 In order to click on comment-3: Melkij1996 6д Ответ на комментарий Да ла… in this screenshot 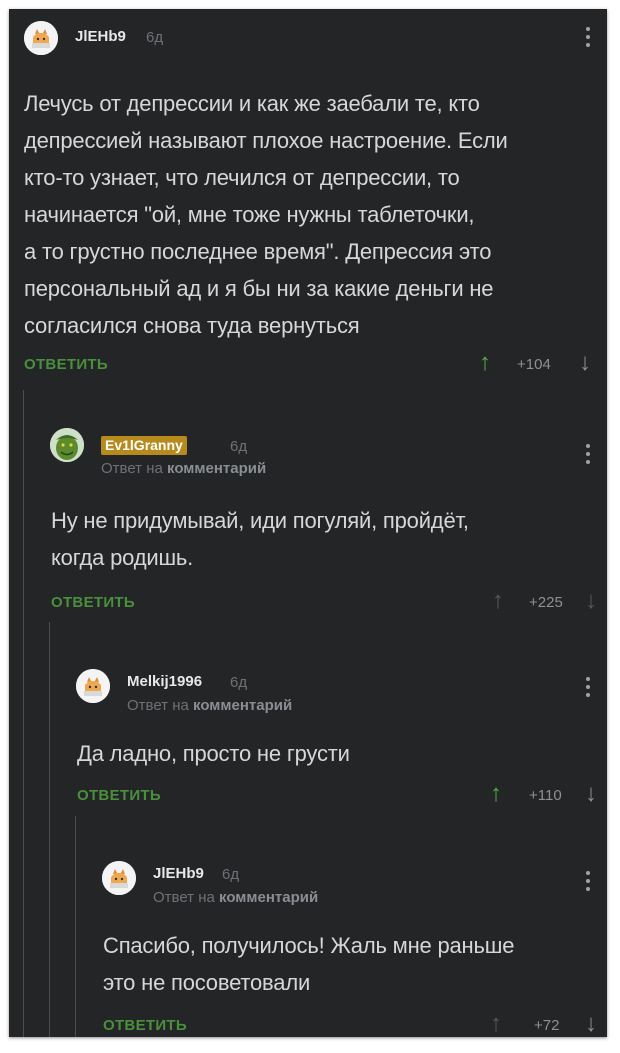, I will do `click(328, 724)`.